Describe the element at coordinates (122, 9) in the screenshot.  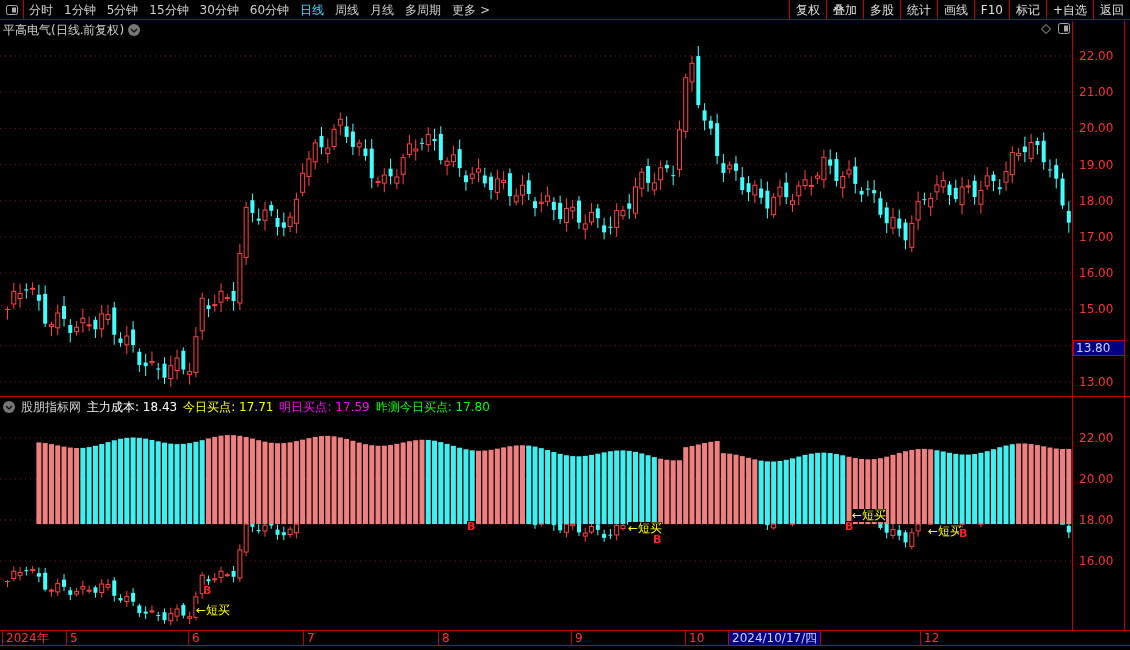
I see `period-tab: 5分钟` at that location.